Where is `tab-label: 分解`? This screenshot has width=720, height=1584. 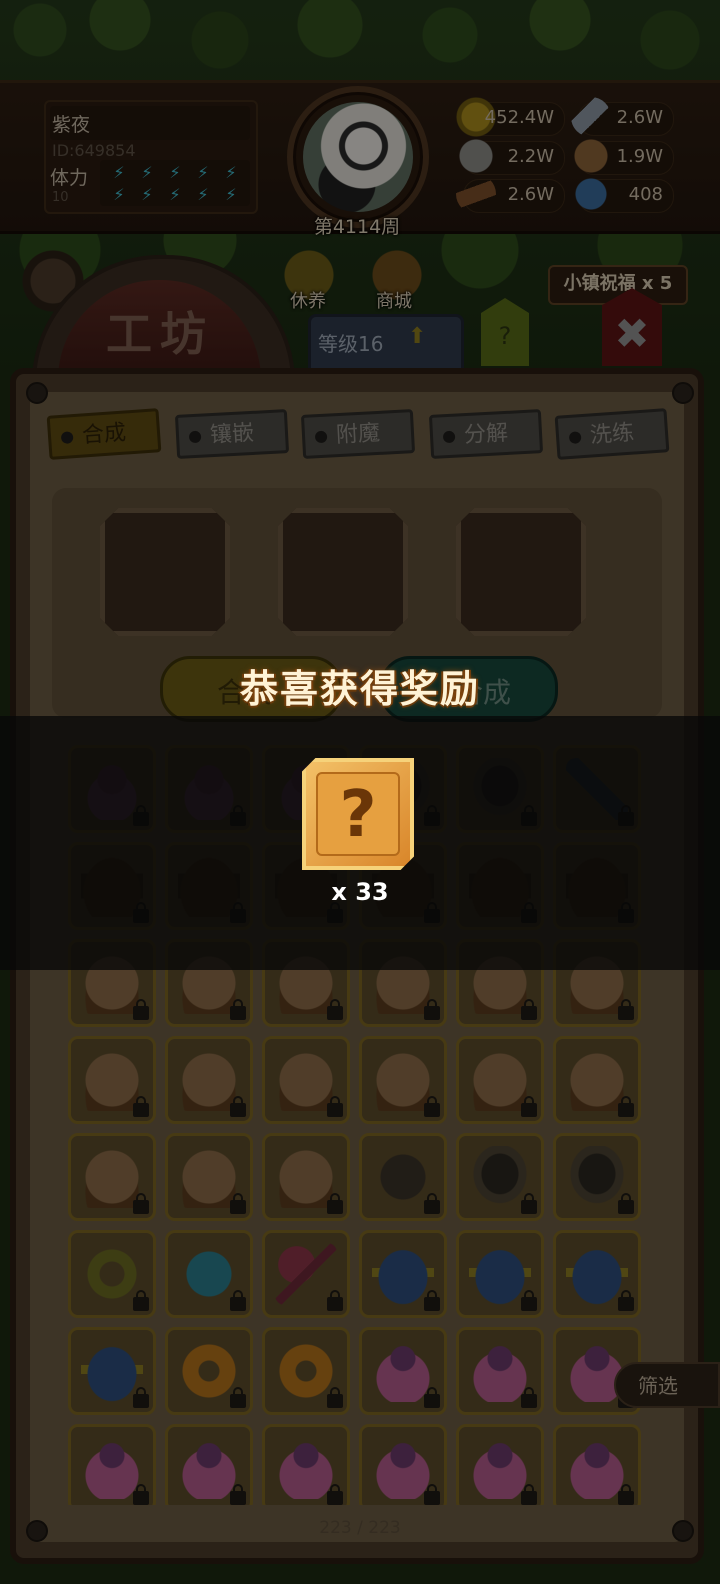
tab-label: 分解 is located at coordinates (486, 434).